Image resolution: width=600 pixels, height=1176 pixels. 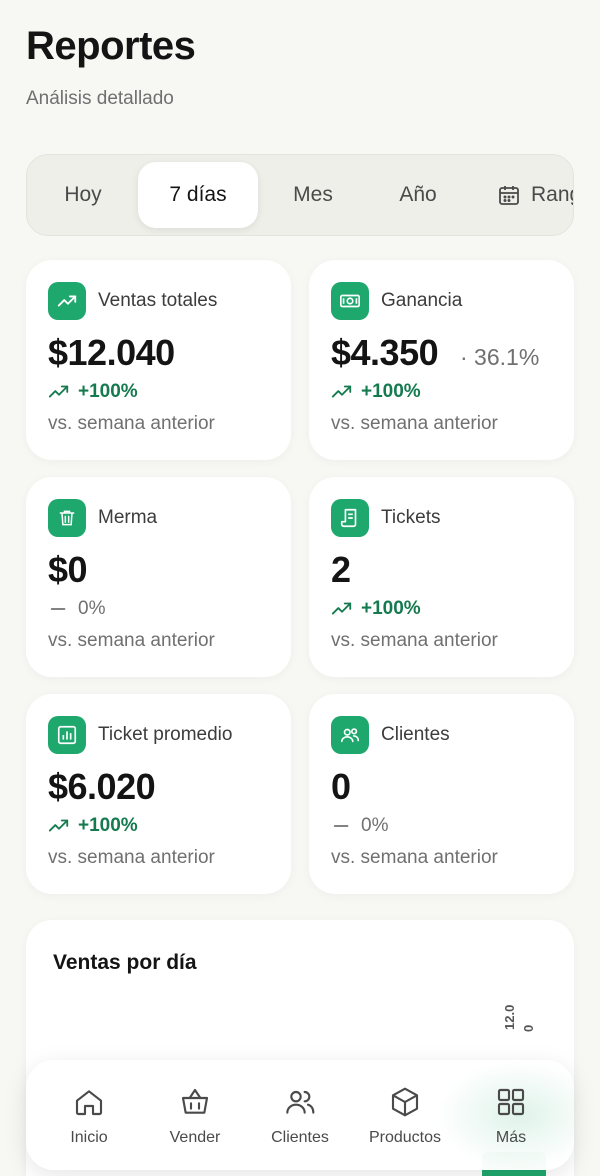 I want to click on stat-value: $12.040, so click(x=111, y=352).